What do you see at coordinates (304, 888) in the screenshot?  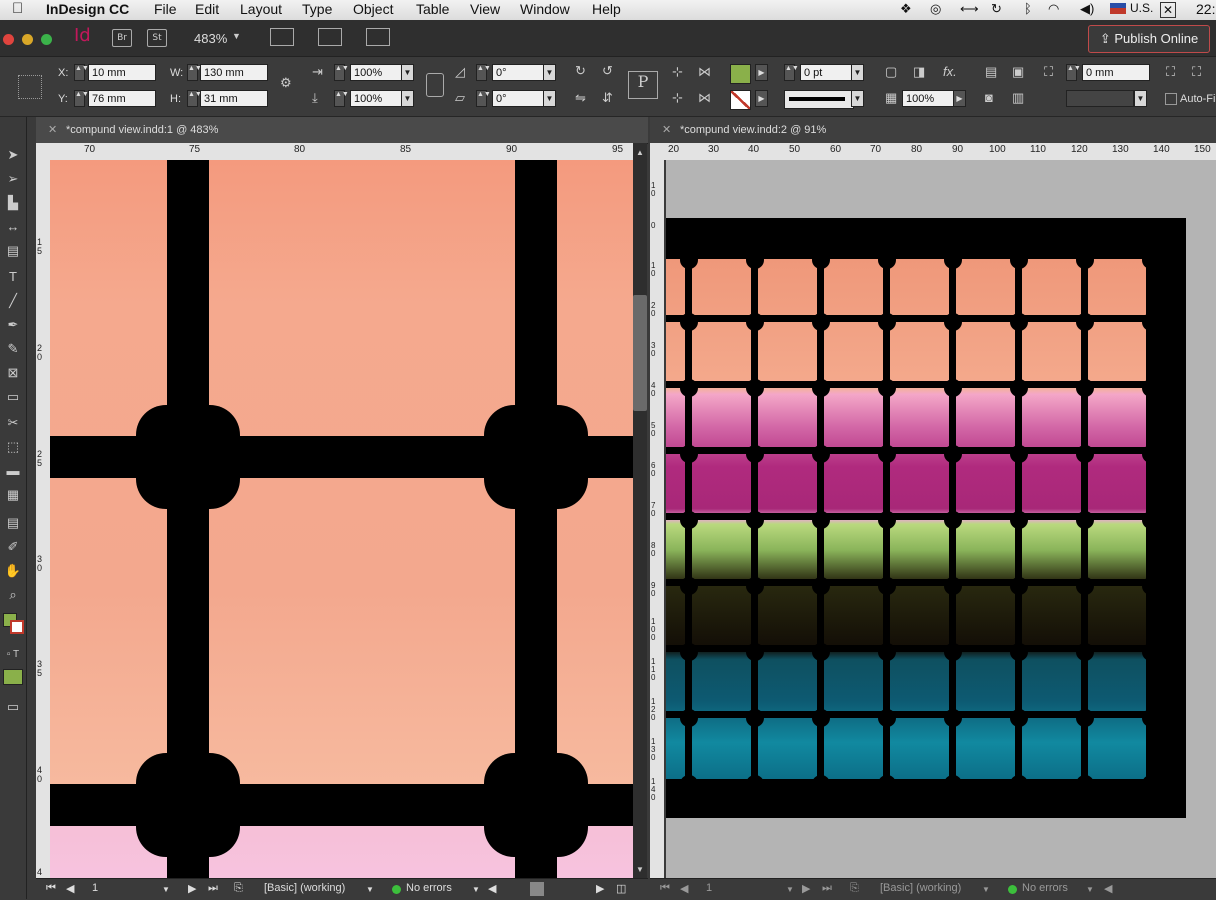 I see `preflight-profile: [Basic] (working)` at bounding box center [304, 888].